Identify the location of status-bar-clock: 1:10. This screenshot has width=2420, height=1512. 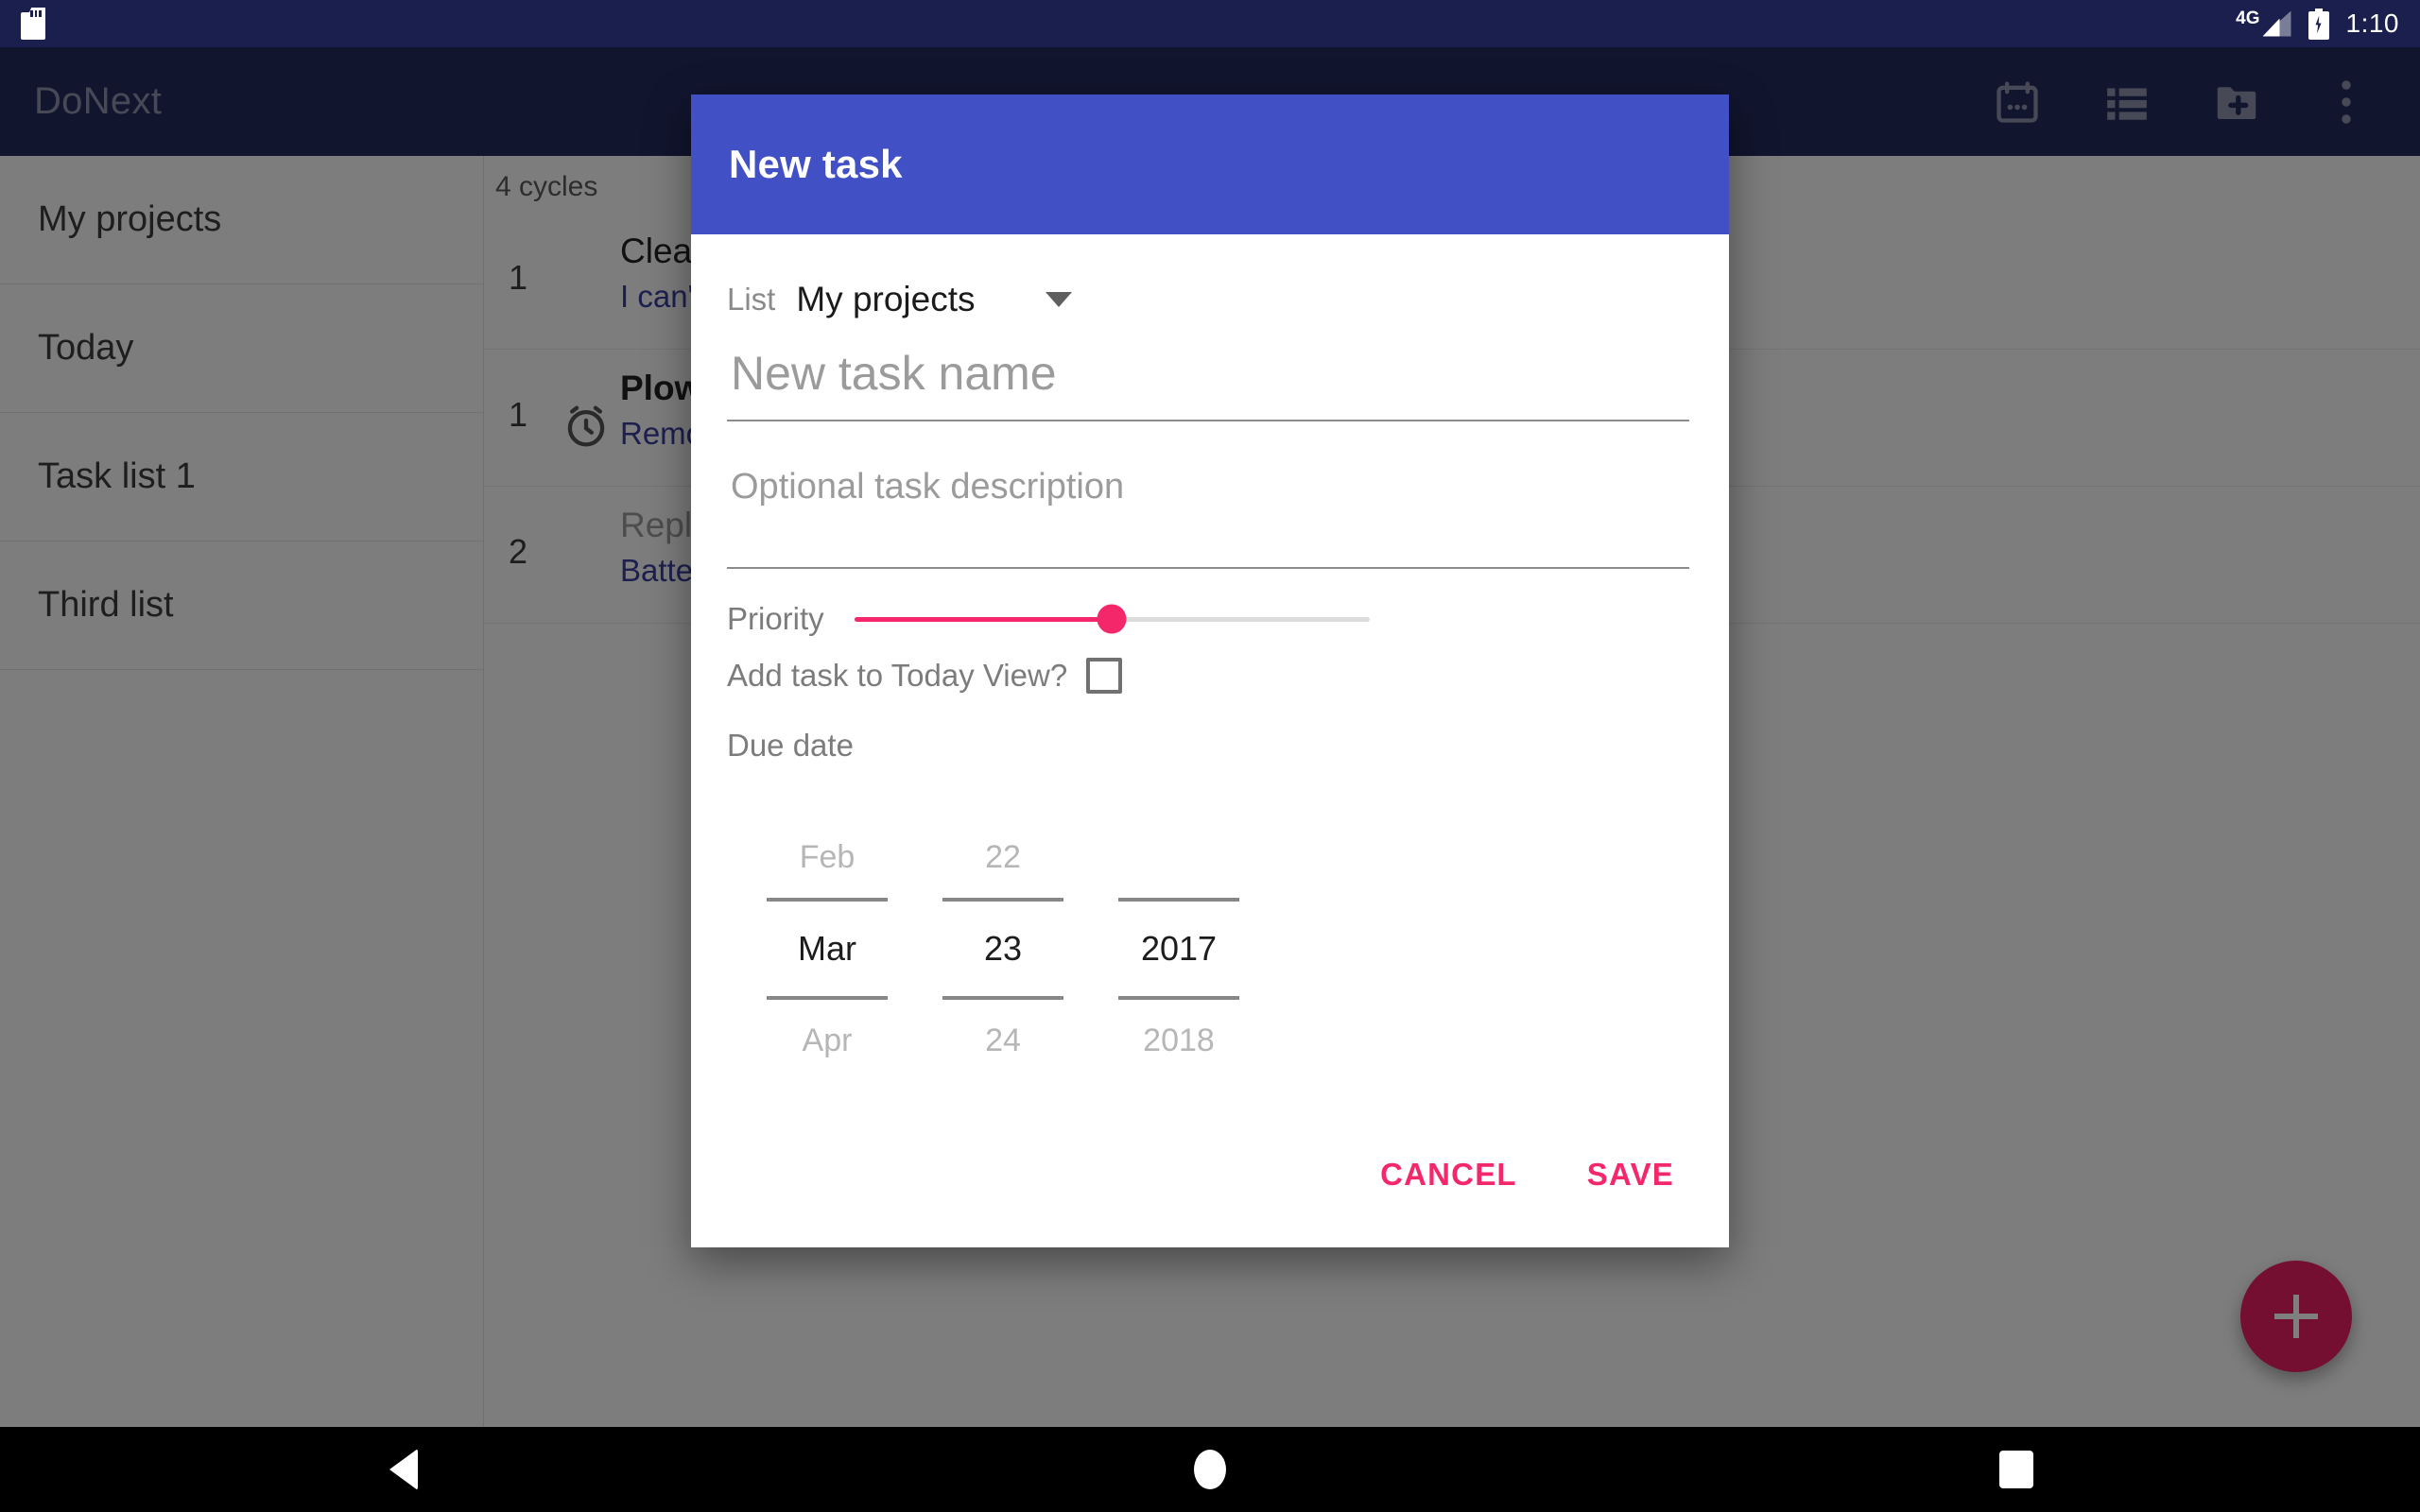
(2372, 23).